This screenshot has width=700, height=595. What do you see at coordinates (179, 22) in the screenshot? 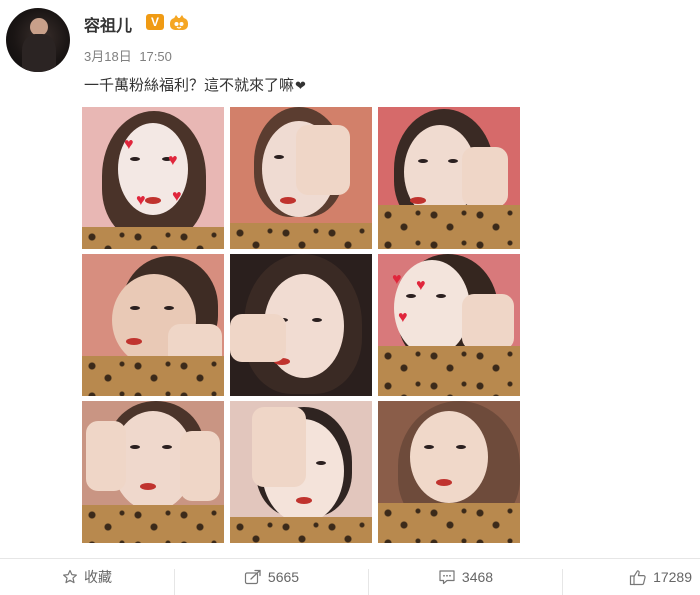
I see `crown-badge-icon` at bounding box center [179, 22].